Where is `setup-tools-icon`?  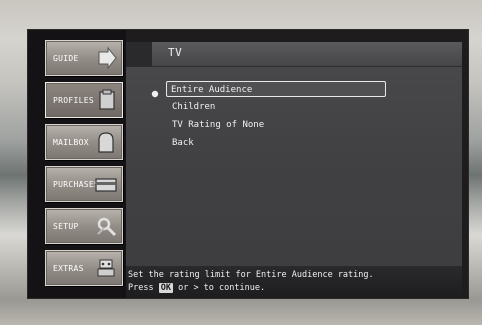 setup-tools-icon is located at coordinates (107, 227).